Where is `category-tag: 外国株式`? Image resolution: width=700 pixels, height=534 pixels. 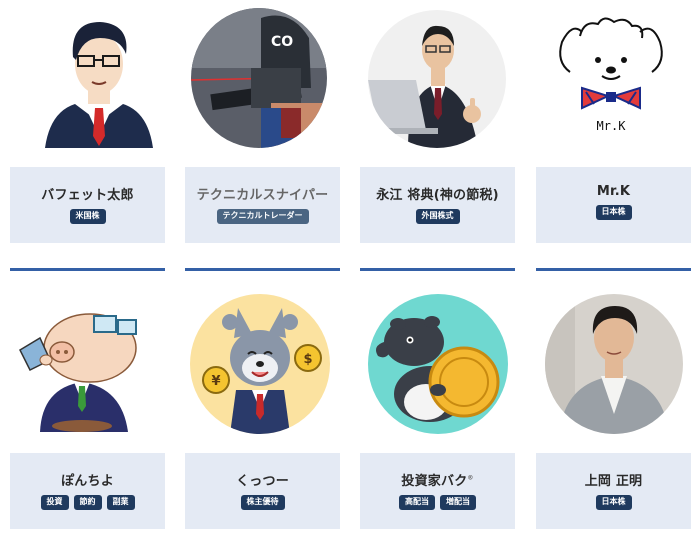 category-tag: 外国株式 is located at coordinates (437, 216).